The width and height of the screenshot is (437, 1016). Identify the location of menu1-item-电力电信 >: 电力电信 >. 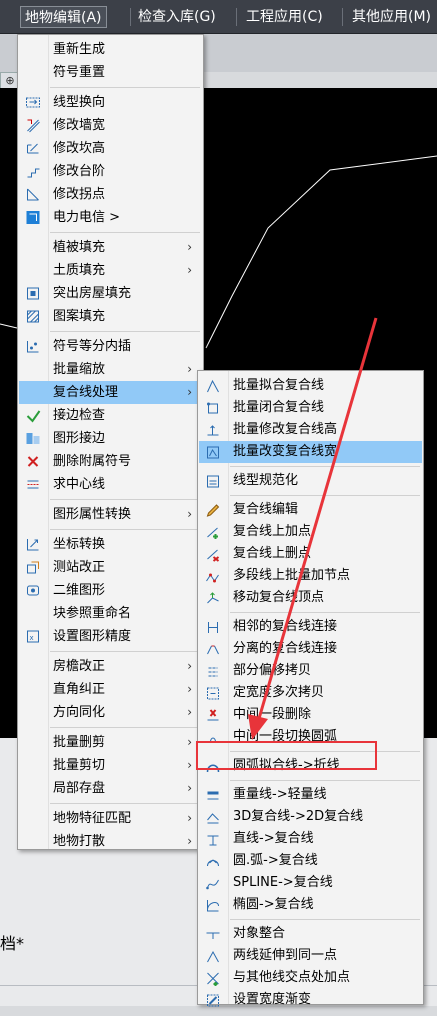
(110, 217).